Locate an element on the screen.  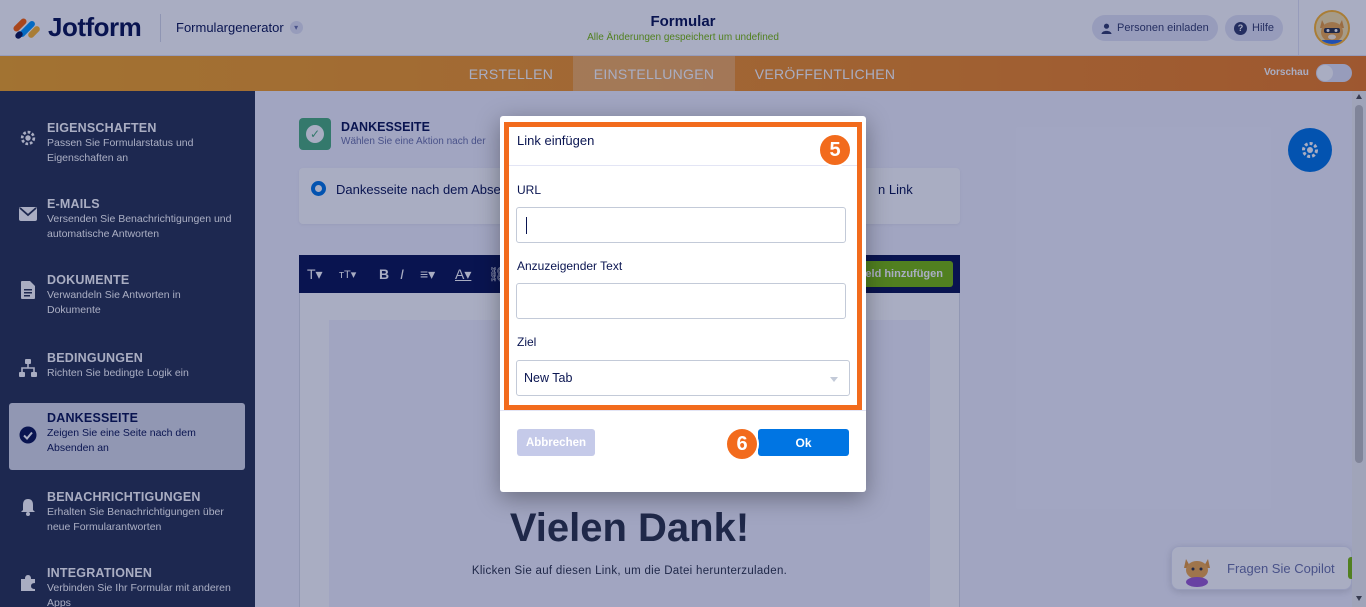
step-5-badge: 5 is located at coordinates (835, 150).